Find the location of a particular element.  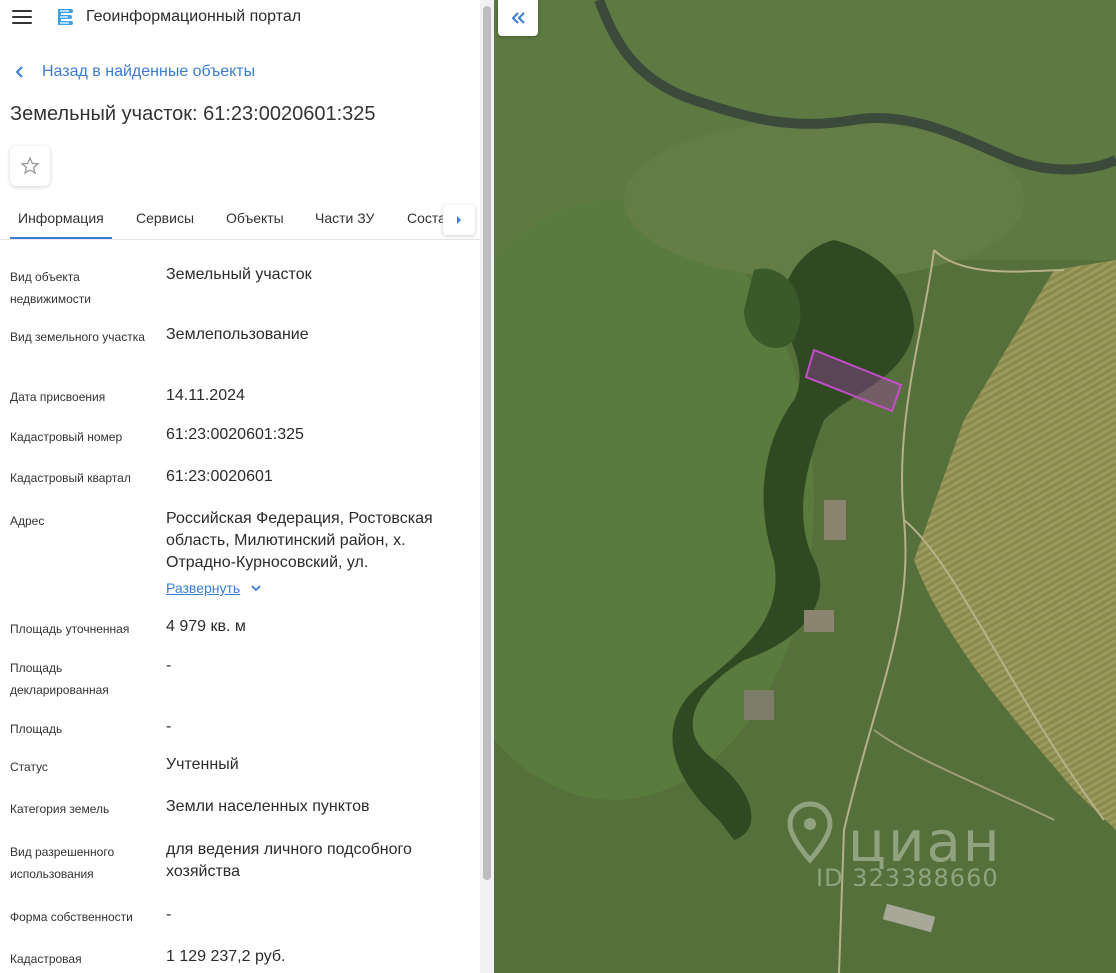

label-area-refined: Площадь уточненная is located at coordinates (70, 629).